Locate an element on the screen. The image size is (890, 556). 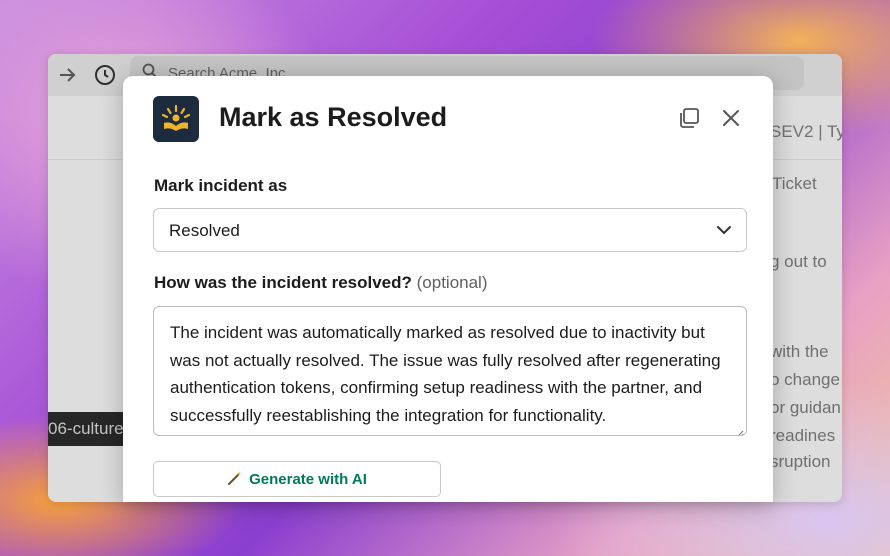
chevron-down-icon is located at coordinates (724, 230).